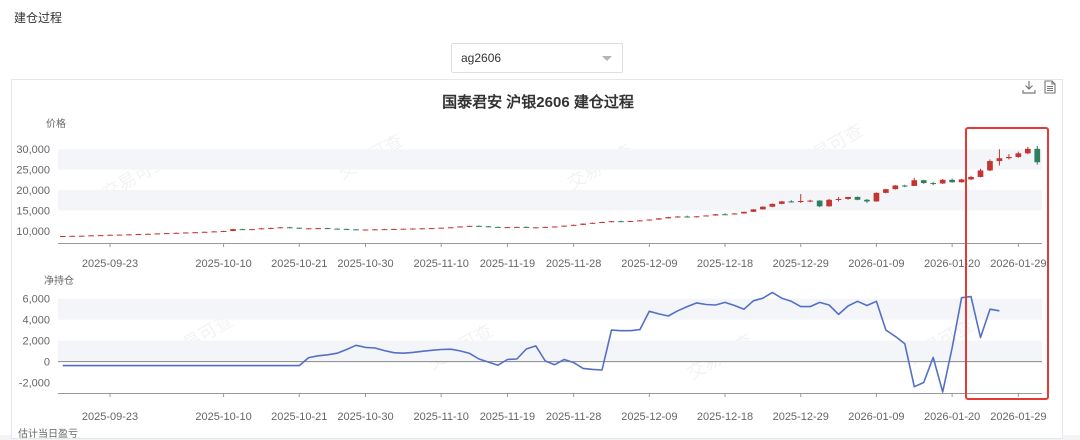 The image size is (1080, 440). I want to click on price-axis-name: 价格, so click(56, 124).